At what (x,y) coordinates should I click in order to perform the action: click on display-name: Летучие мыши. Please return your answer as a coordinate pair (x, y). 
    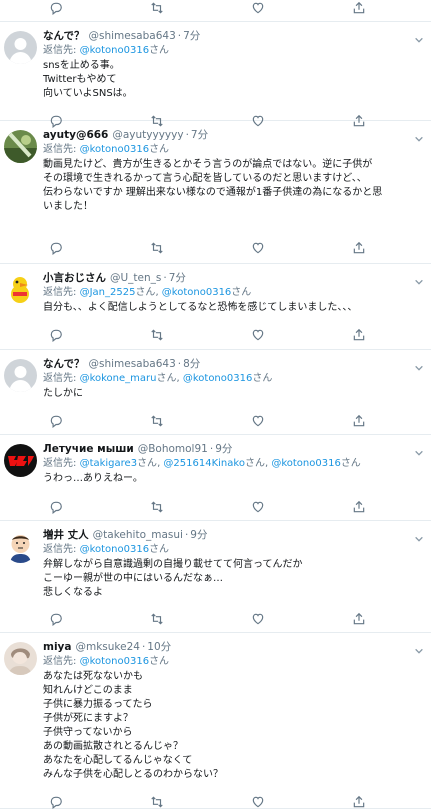
    Looking at the image, I should click on (88, 449).